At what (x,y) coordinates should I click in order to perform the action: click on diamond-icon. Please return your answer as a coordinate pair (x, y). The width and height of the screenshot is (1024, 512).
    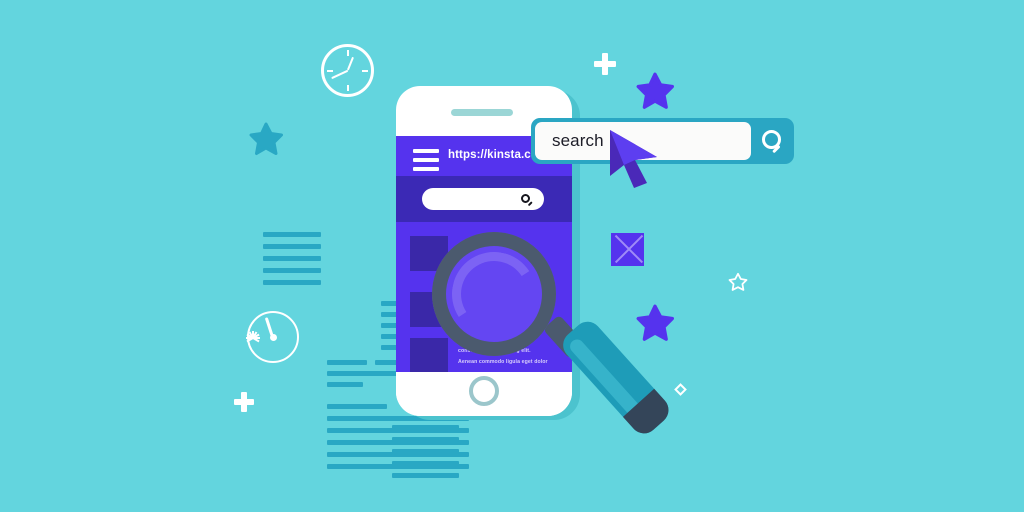
    Looking at the image, I should click on (680, 389).